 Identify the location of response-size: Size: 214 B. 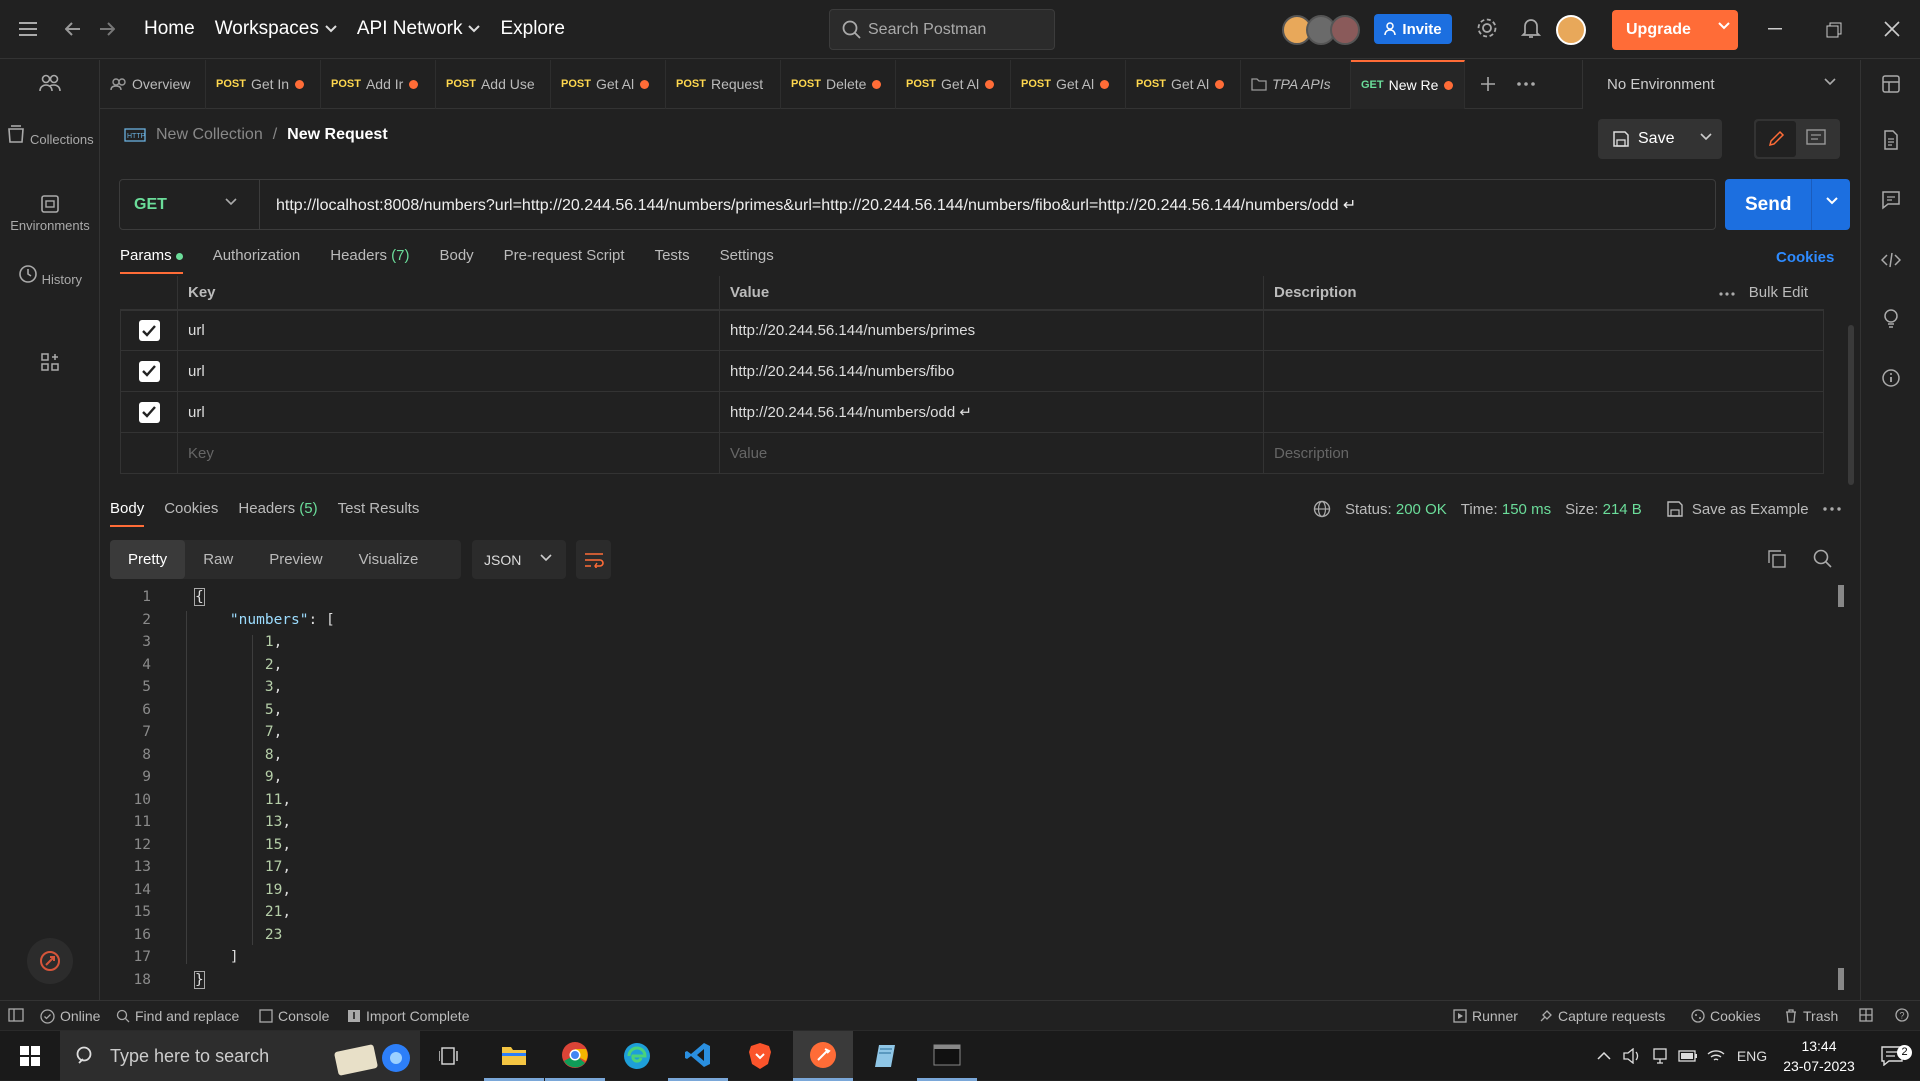
(1603, 509).